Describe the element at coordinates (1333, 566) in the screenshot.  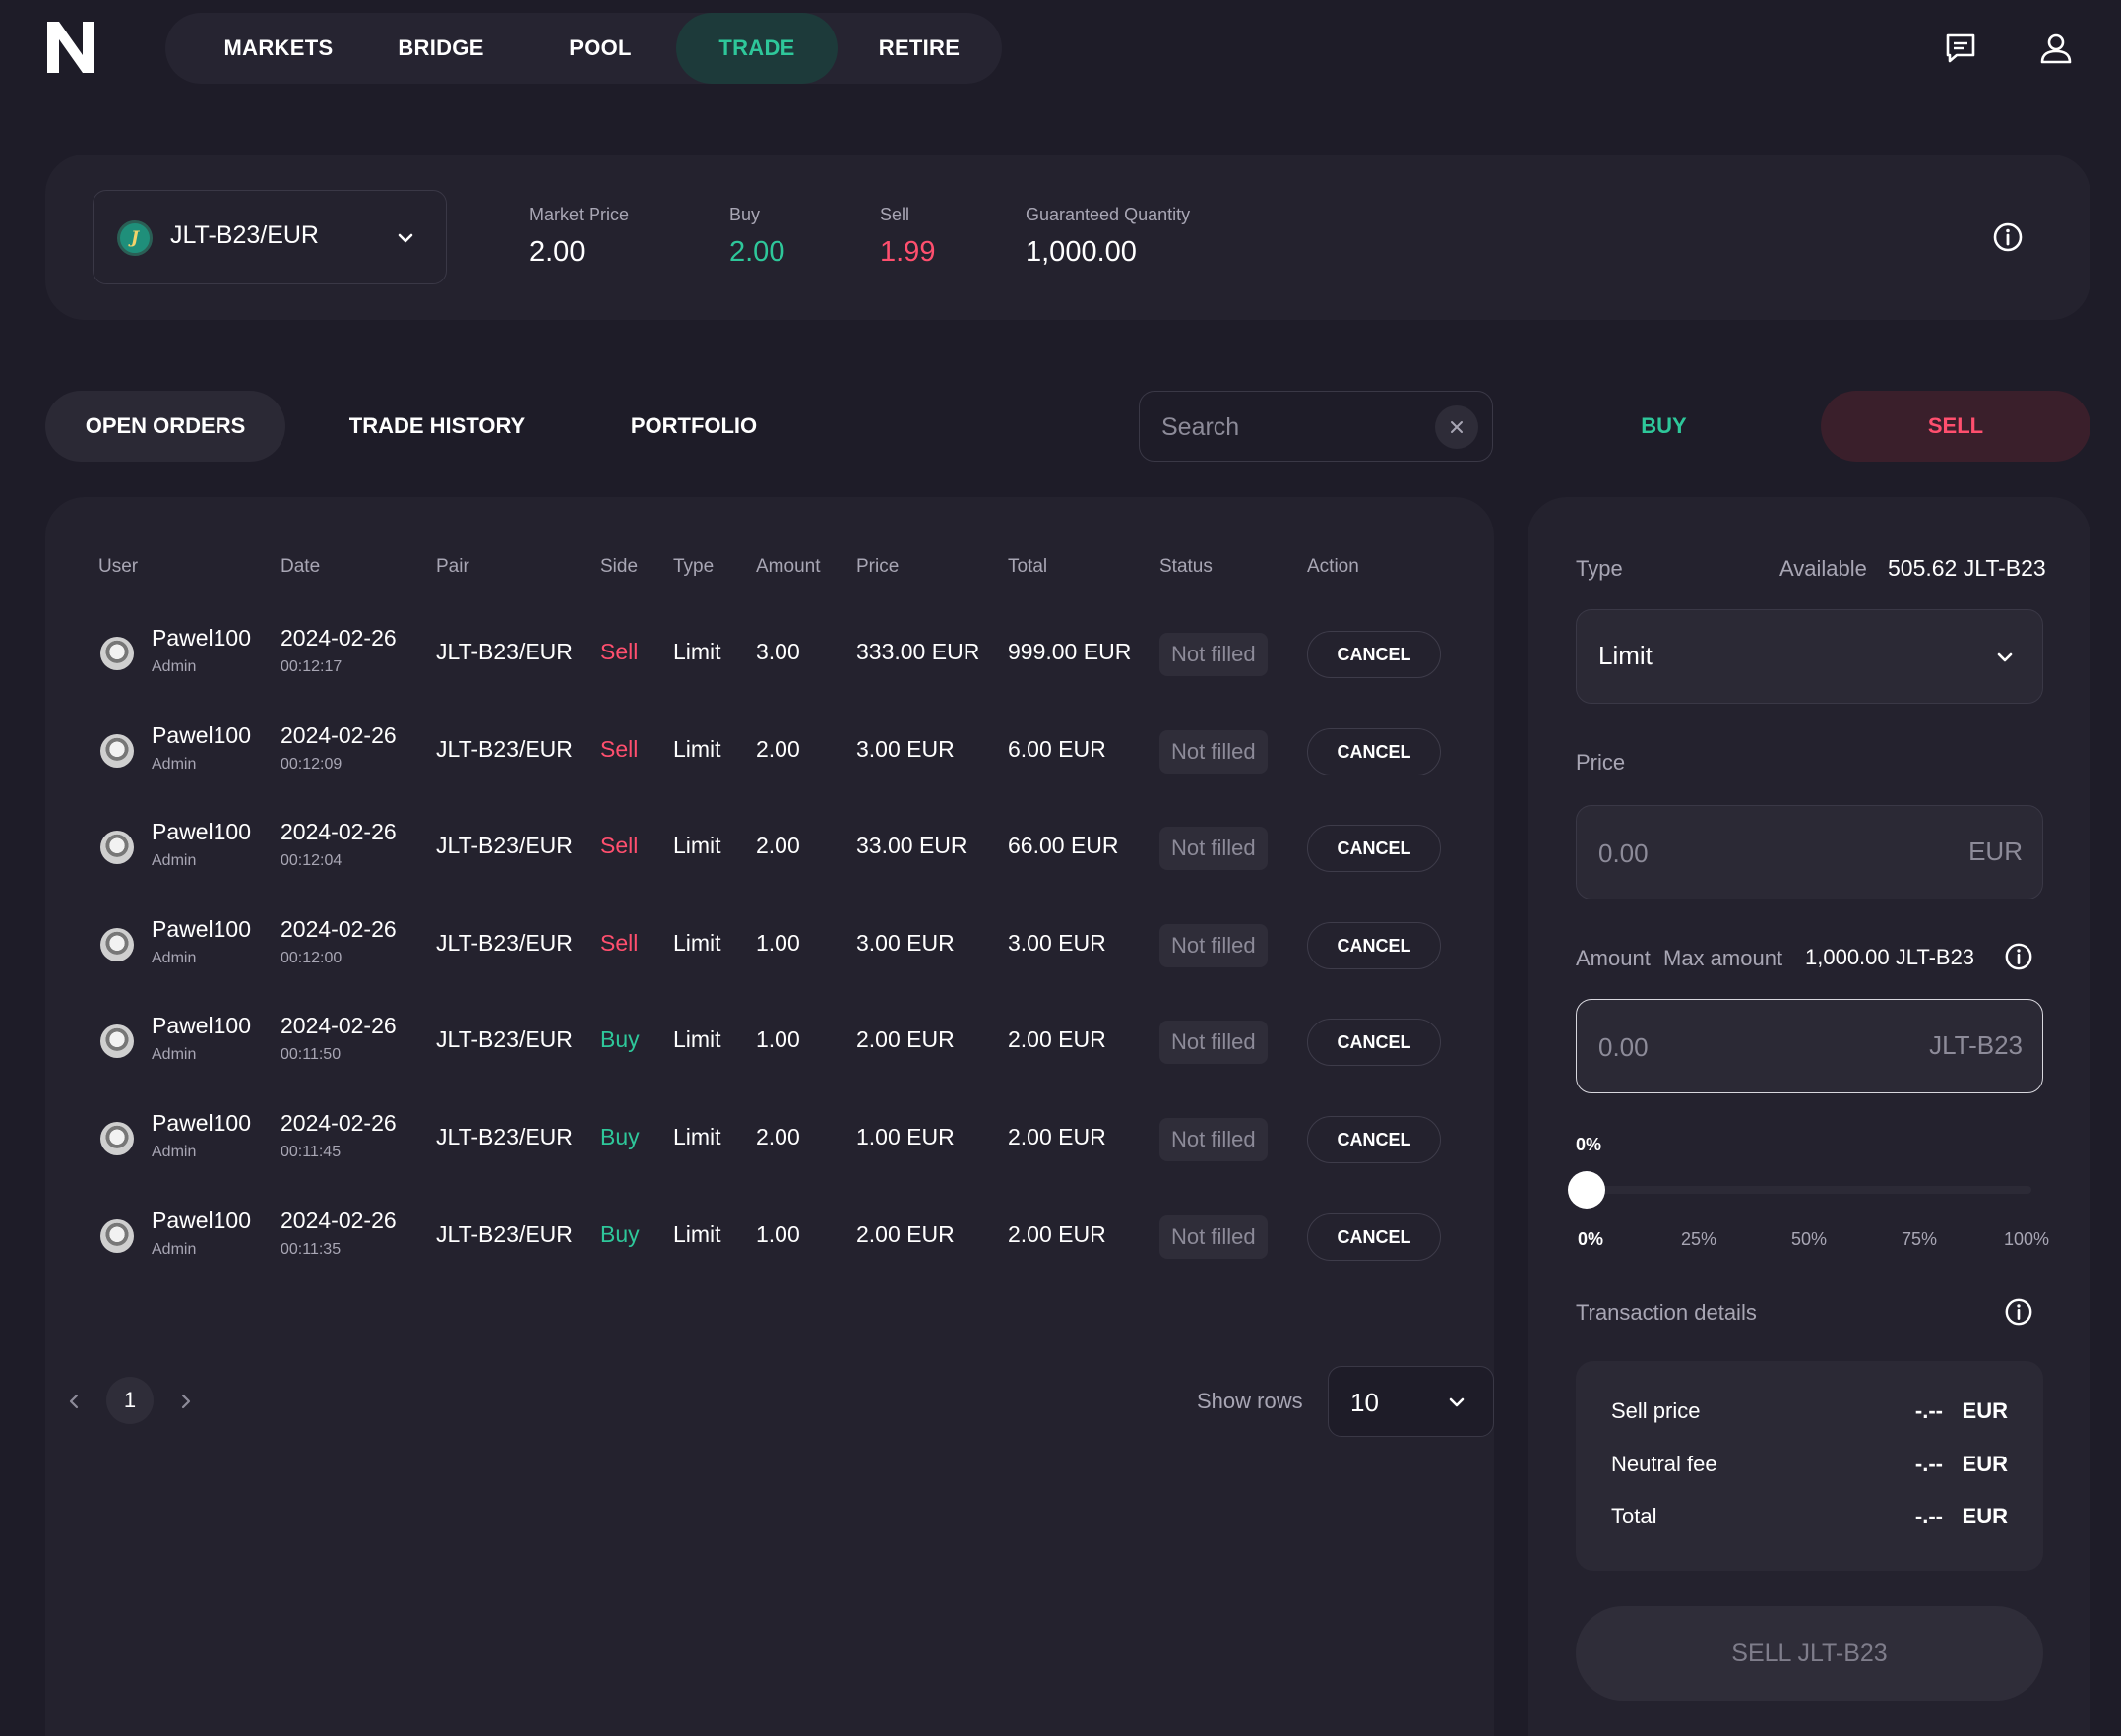
I see `header-action: Action` at that location.